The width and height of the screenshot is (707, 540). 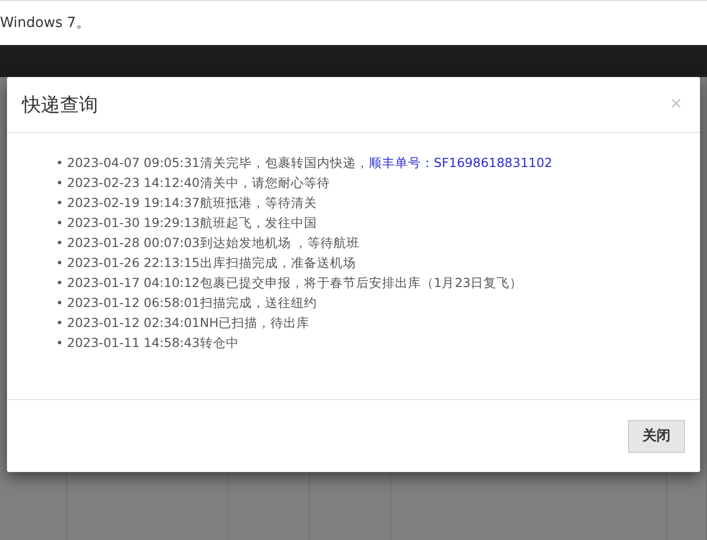 I want to click on tracking-event: 2023-01-17 04:10:12包裹已提交申报，将于春节后安排出库（1月23日复飞）, so click(x=295, y=283).